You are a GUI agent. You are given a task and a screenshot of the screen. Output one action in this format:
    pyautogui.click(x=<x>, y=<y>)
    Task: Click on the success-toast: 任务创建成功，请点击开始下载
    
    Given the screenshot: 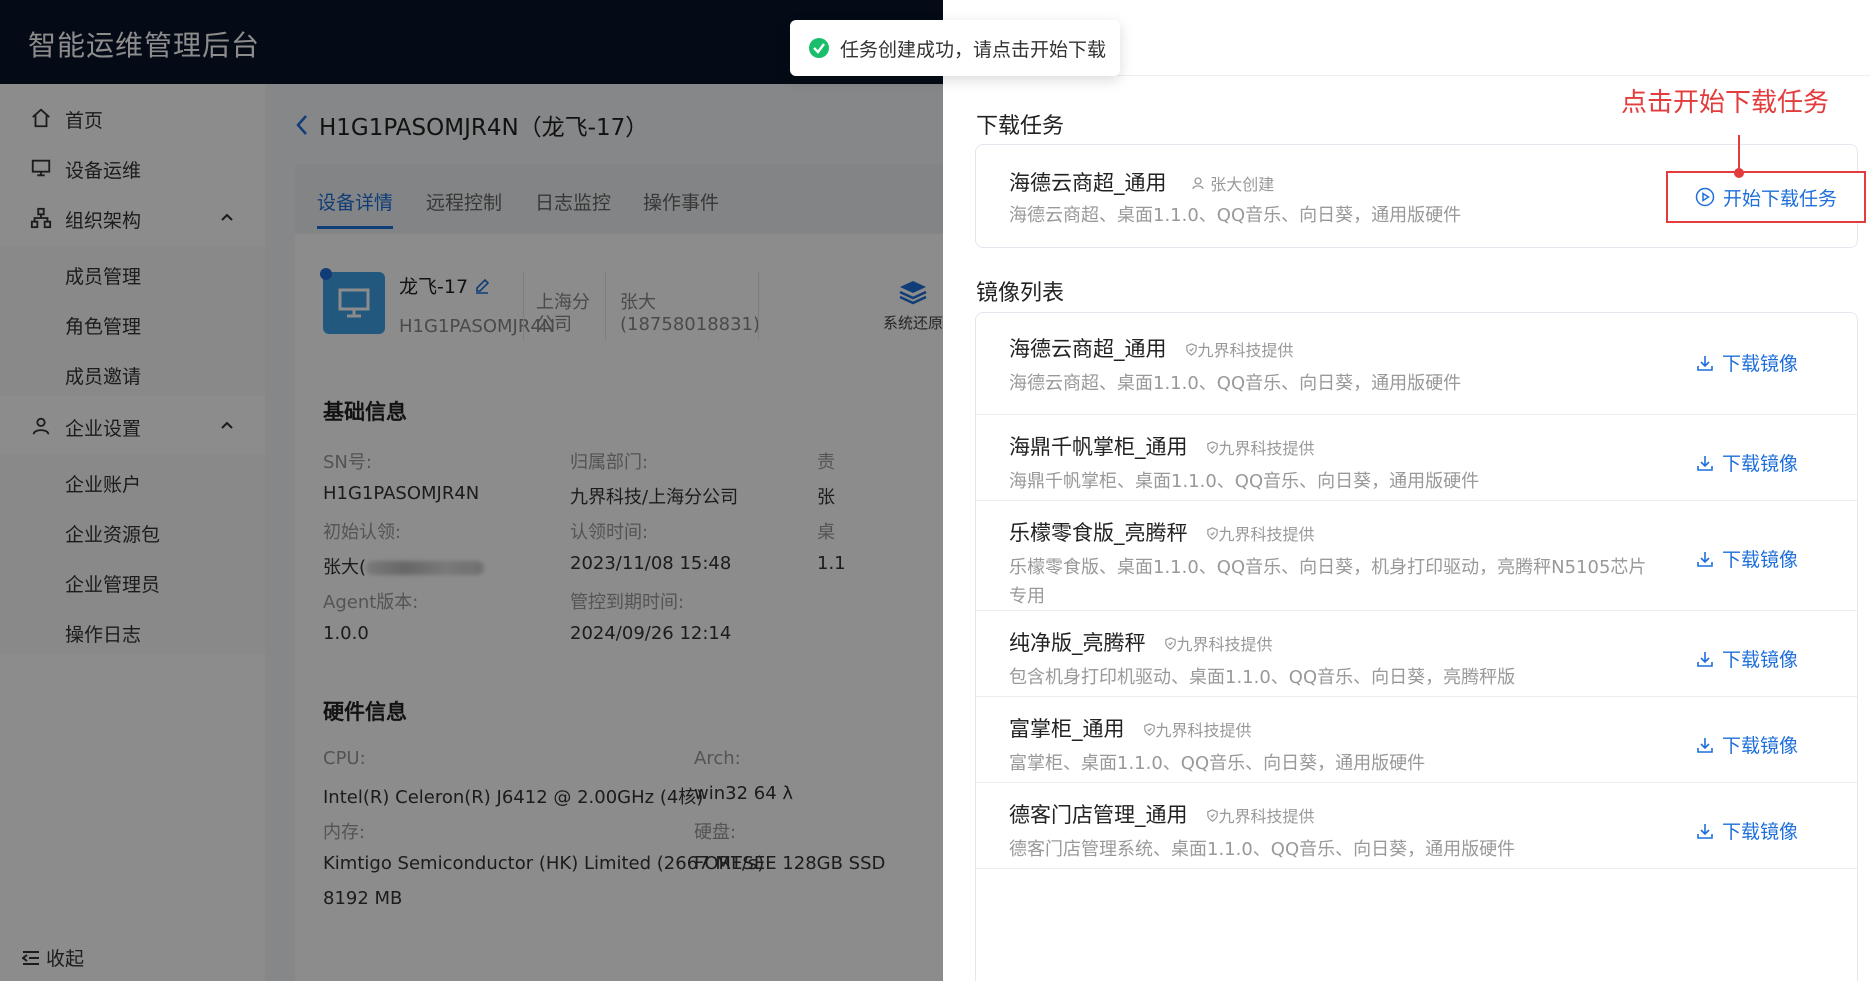 What is the action you would take?
    pyautogui.click(x=955, y=48)
    